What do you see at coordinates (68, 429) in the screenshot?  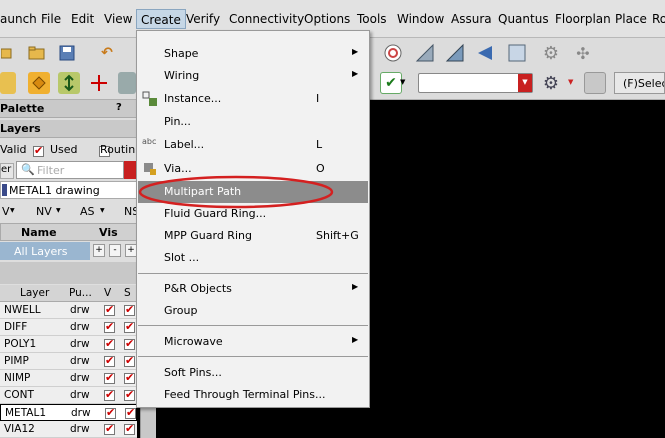 I see `layer-row: VIA12 drw` at bounding box center [68, 429].